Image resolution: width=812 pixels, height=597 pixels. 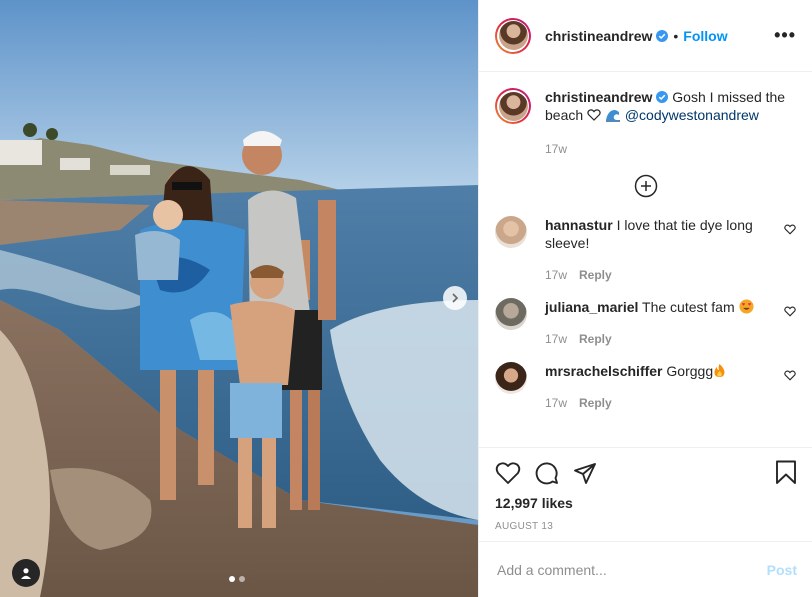 What do you see at coordinates (513, 106) in the screenshot?
I see `caption-author-avatar` at bounding box center [513, 106].